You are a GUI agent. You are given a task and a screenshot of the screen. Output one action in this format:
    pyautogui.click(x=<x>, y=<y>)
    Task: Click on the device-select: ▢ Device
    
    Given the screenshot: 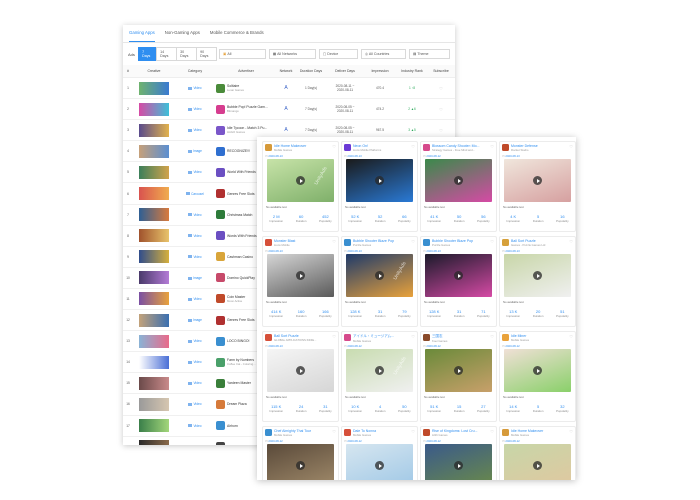 What is the action you would take?
    pyautogui.click(x=338, y=54)
    